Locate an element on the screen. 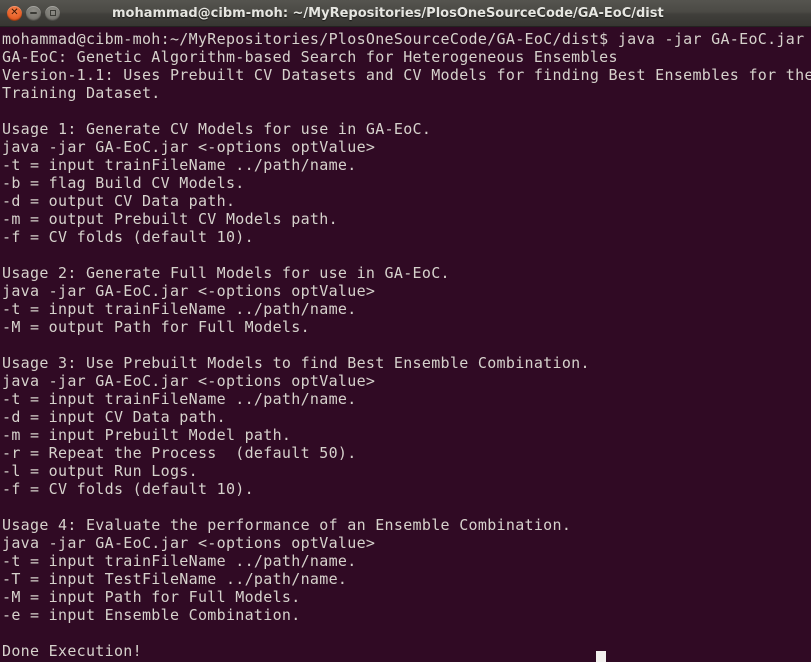 The image size is (811, 662). window-controls: ✕ is located at coordinates (30, 13).